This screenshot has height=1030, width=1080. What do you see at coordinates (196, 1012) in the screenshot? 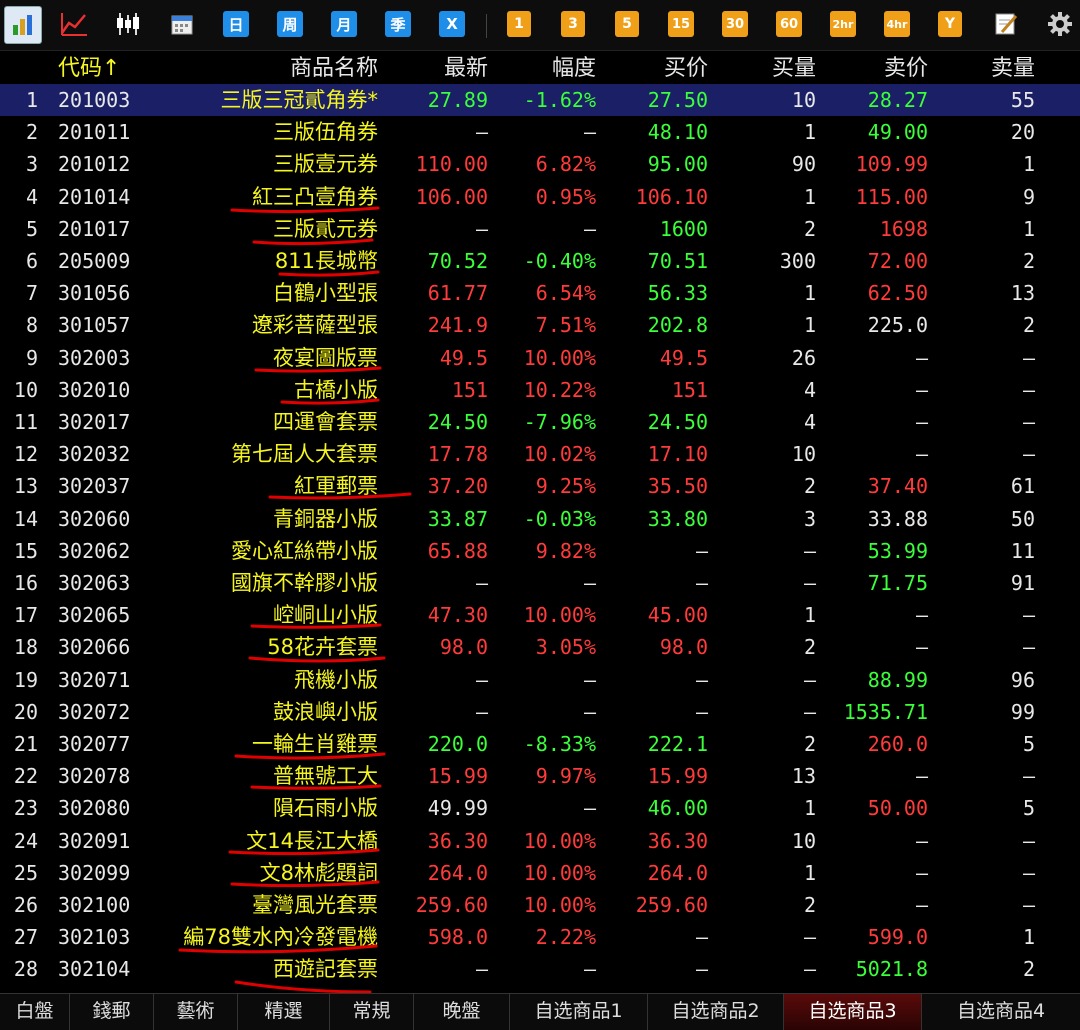
I see `tab-art: 藝術` at bounding box center [196, 1012].